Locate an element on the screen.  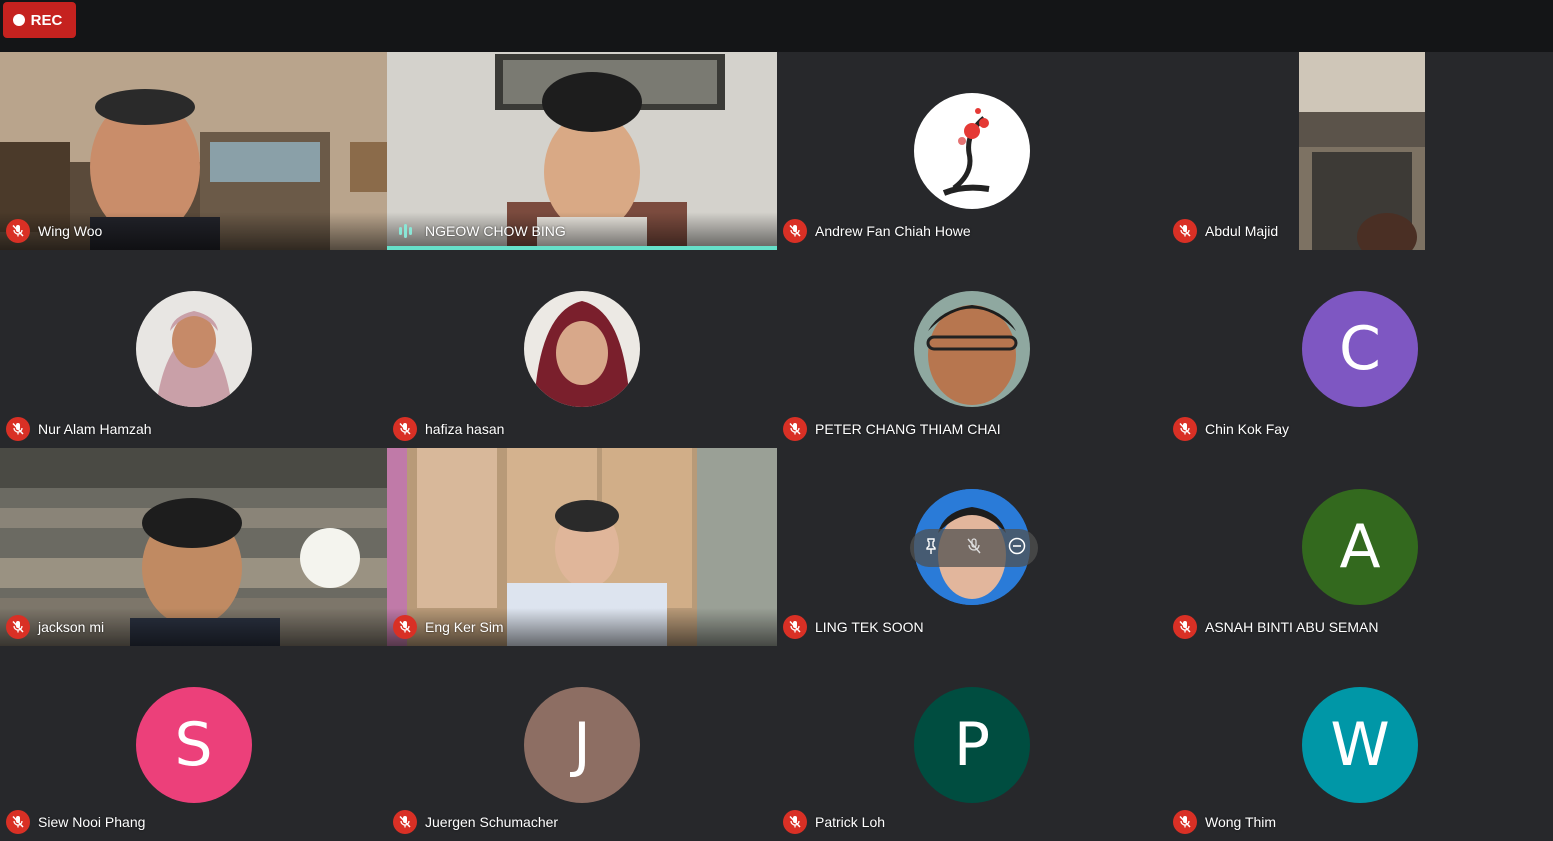
participant-name-bar: Siew Nooi Phang is located at coordinates (193, 822).